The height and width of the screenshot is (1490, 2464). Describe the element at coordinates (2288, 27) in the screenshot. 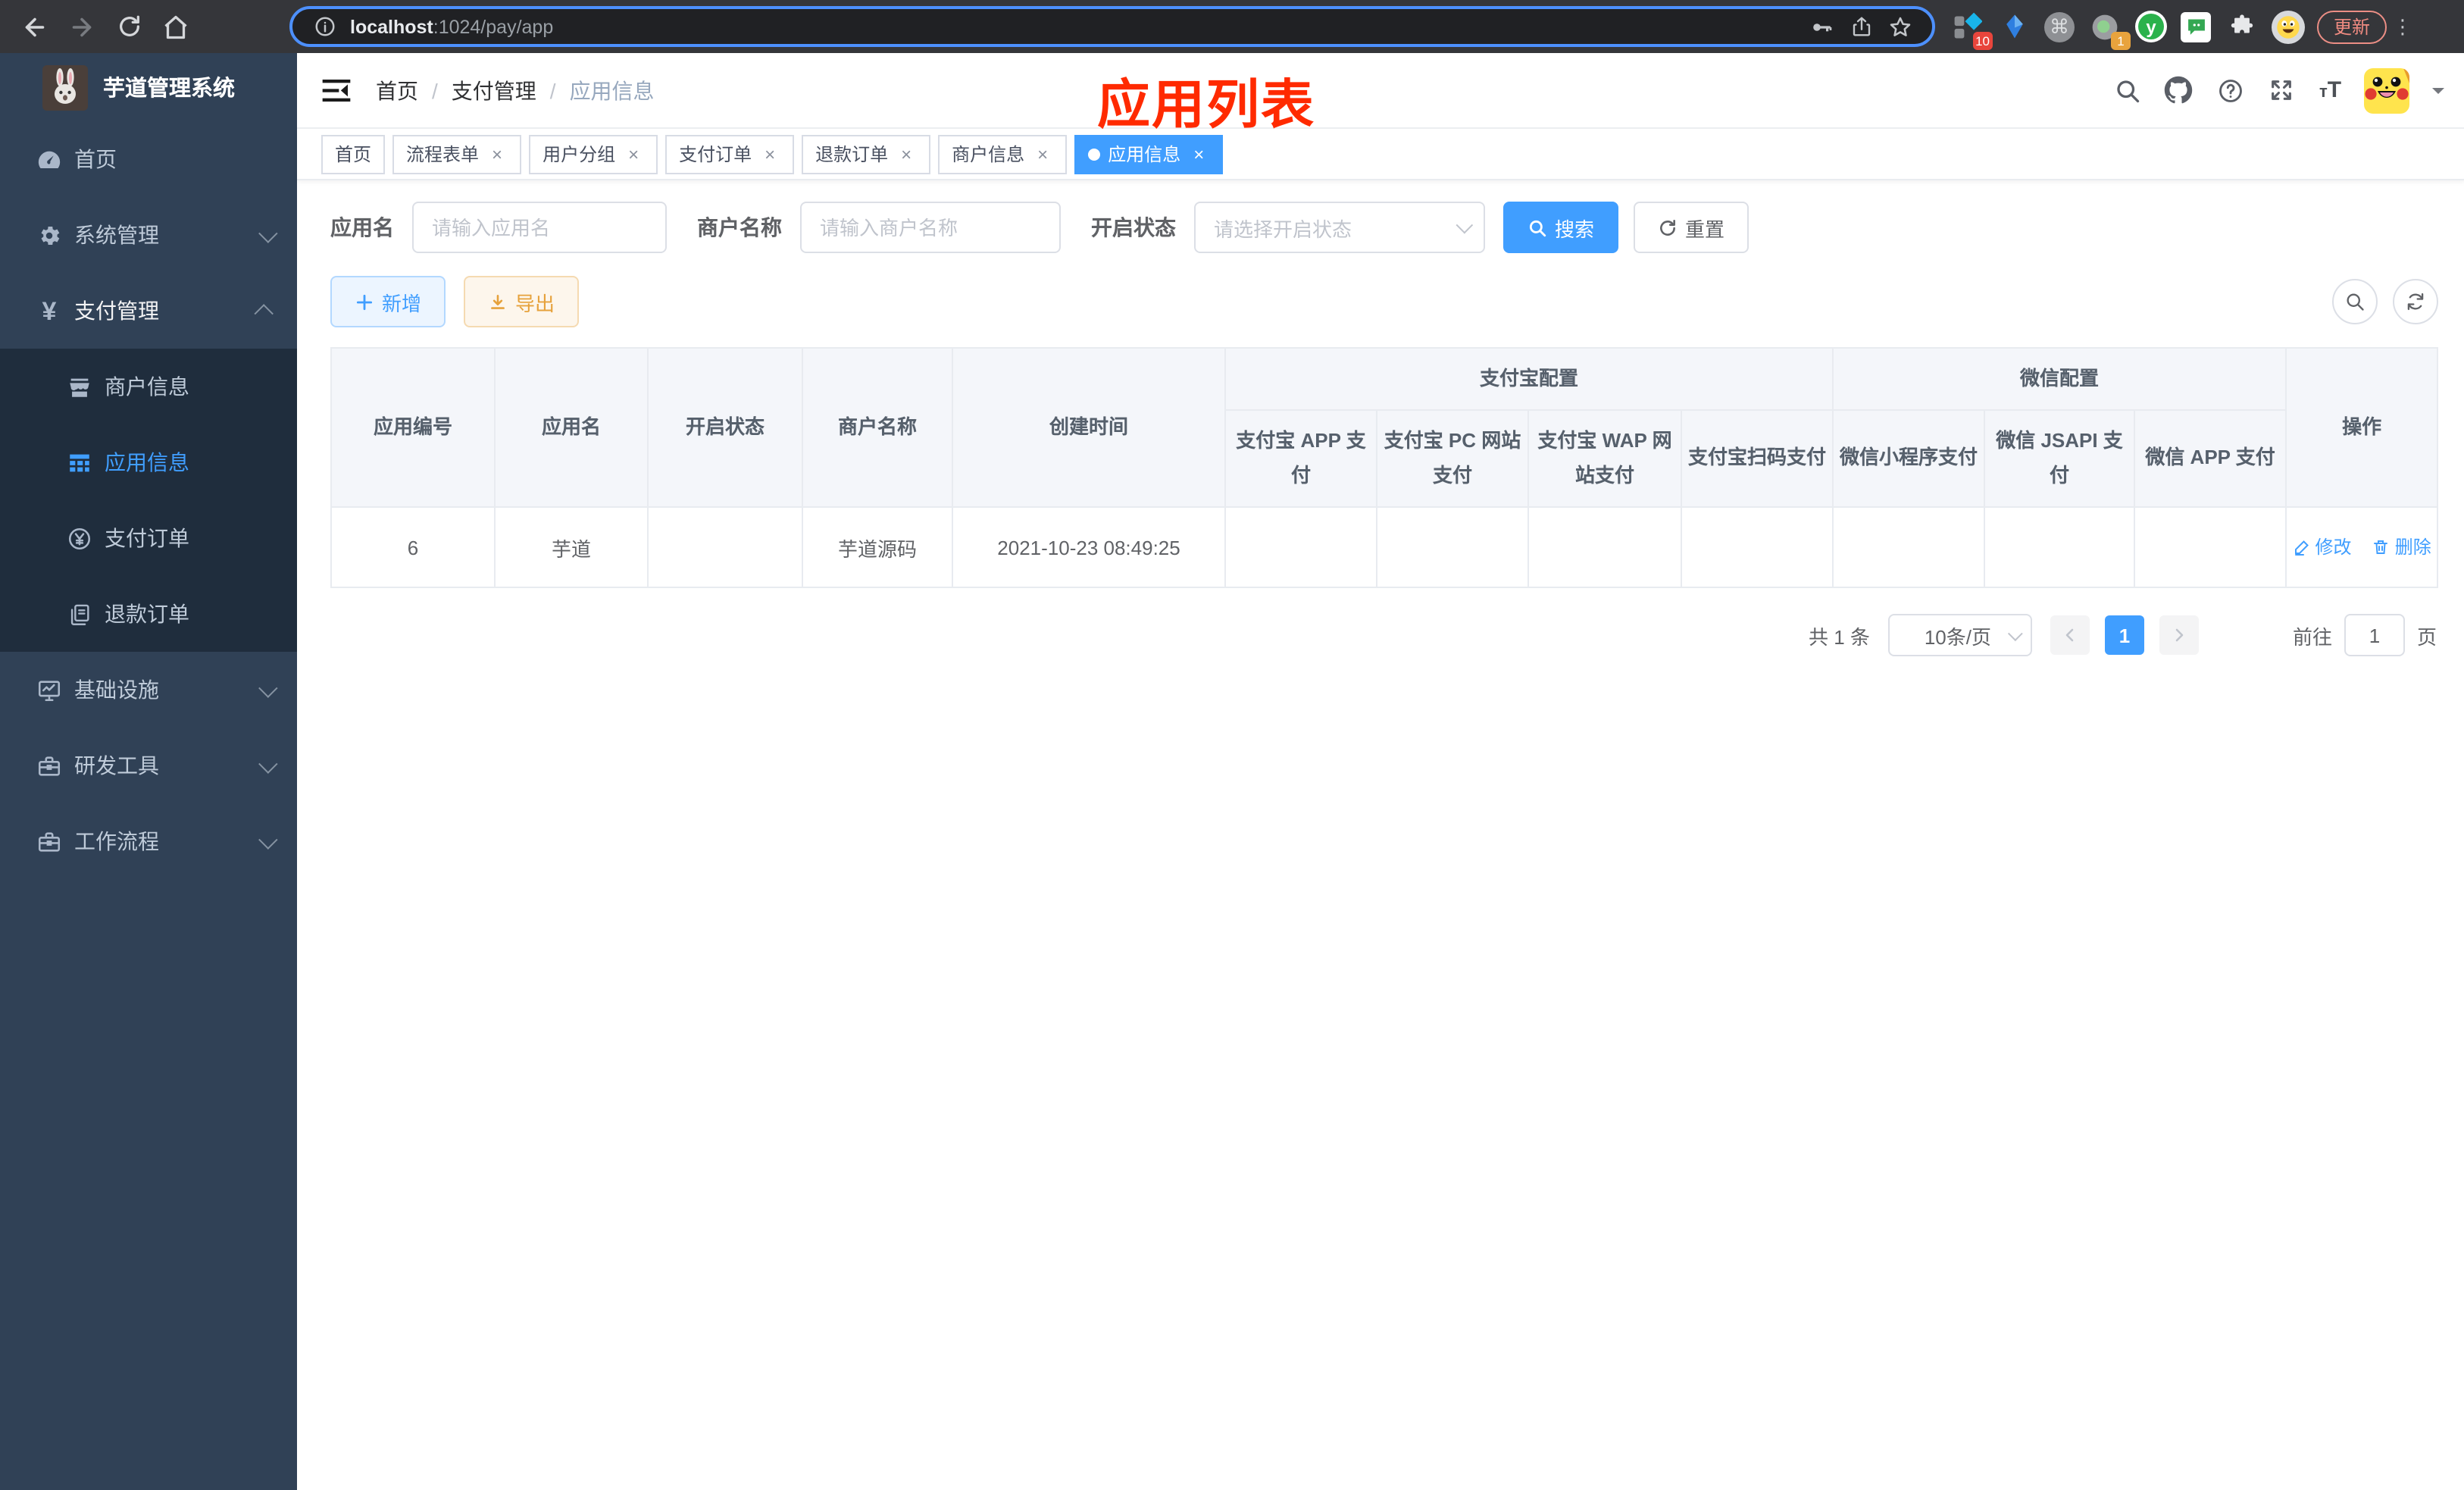

I see `profile-emoji-avatar` at that location.